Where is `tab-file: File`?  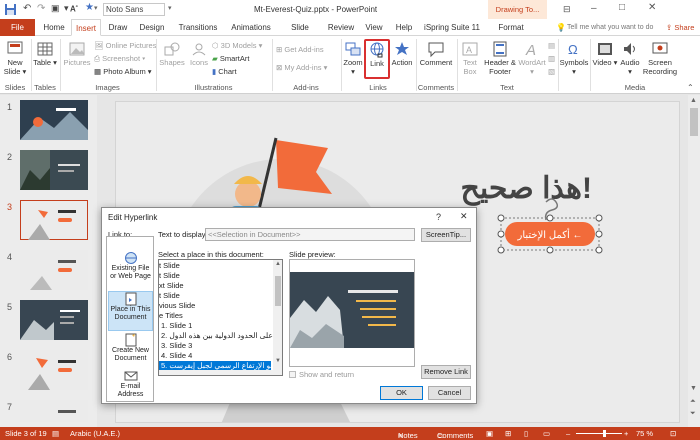
tab-file: File is located at coordinates (17, 27).